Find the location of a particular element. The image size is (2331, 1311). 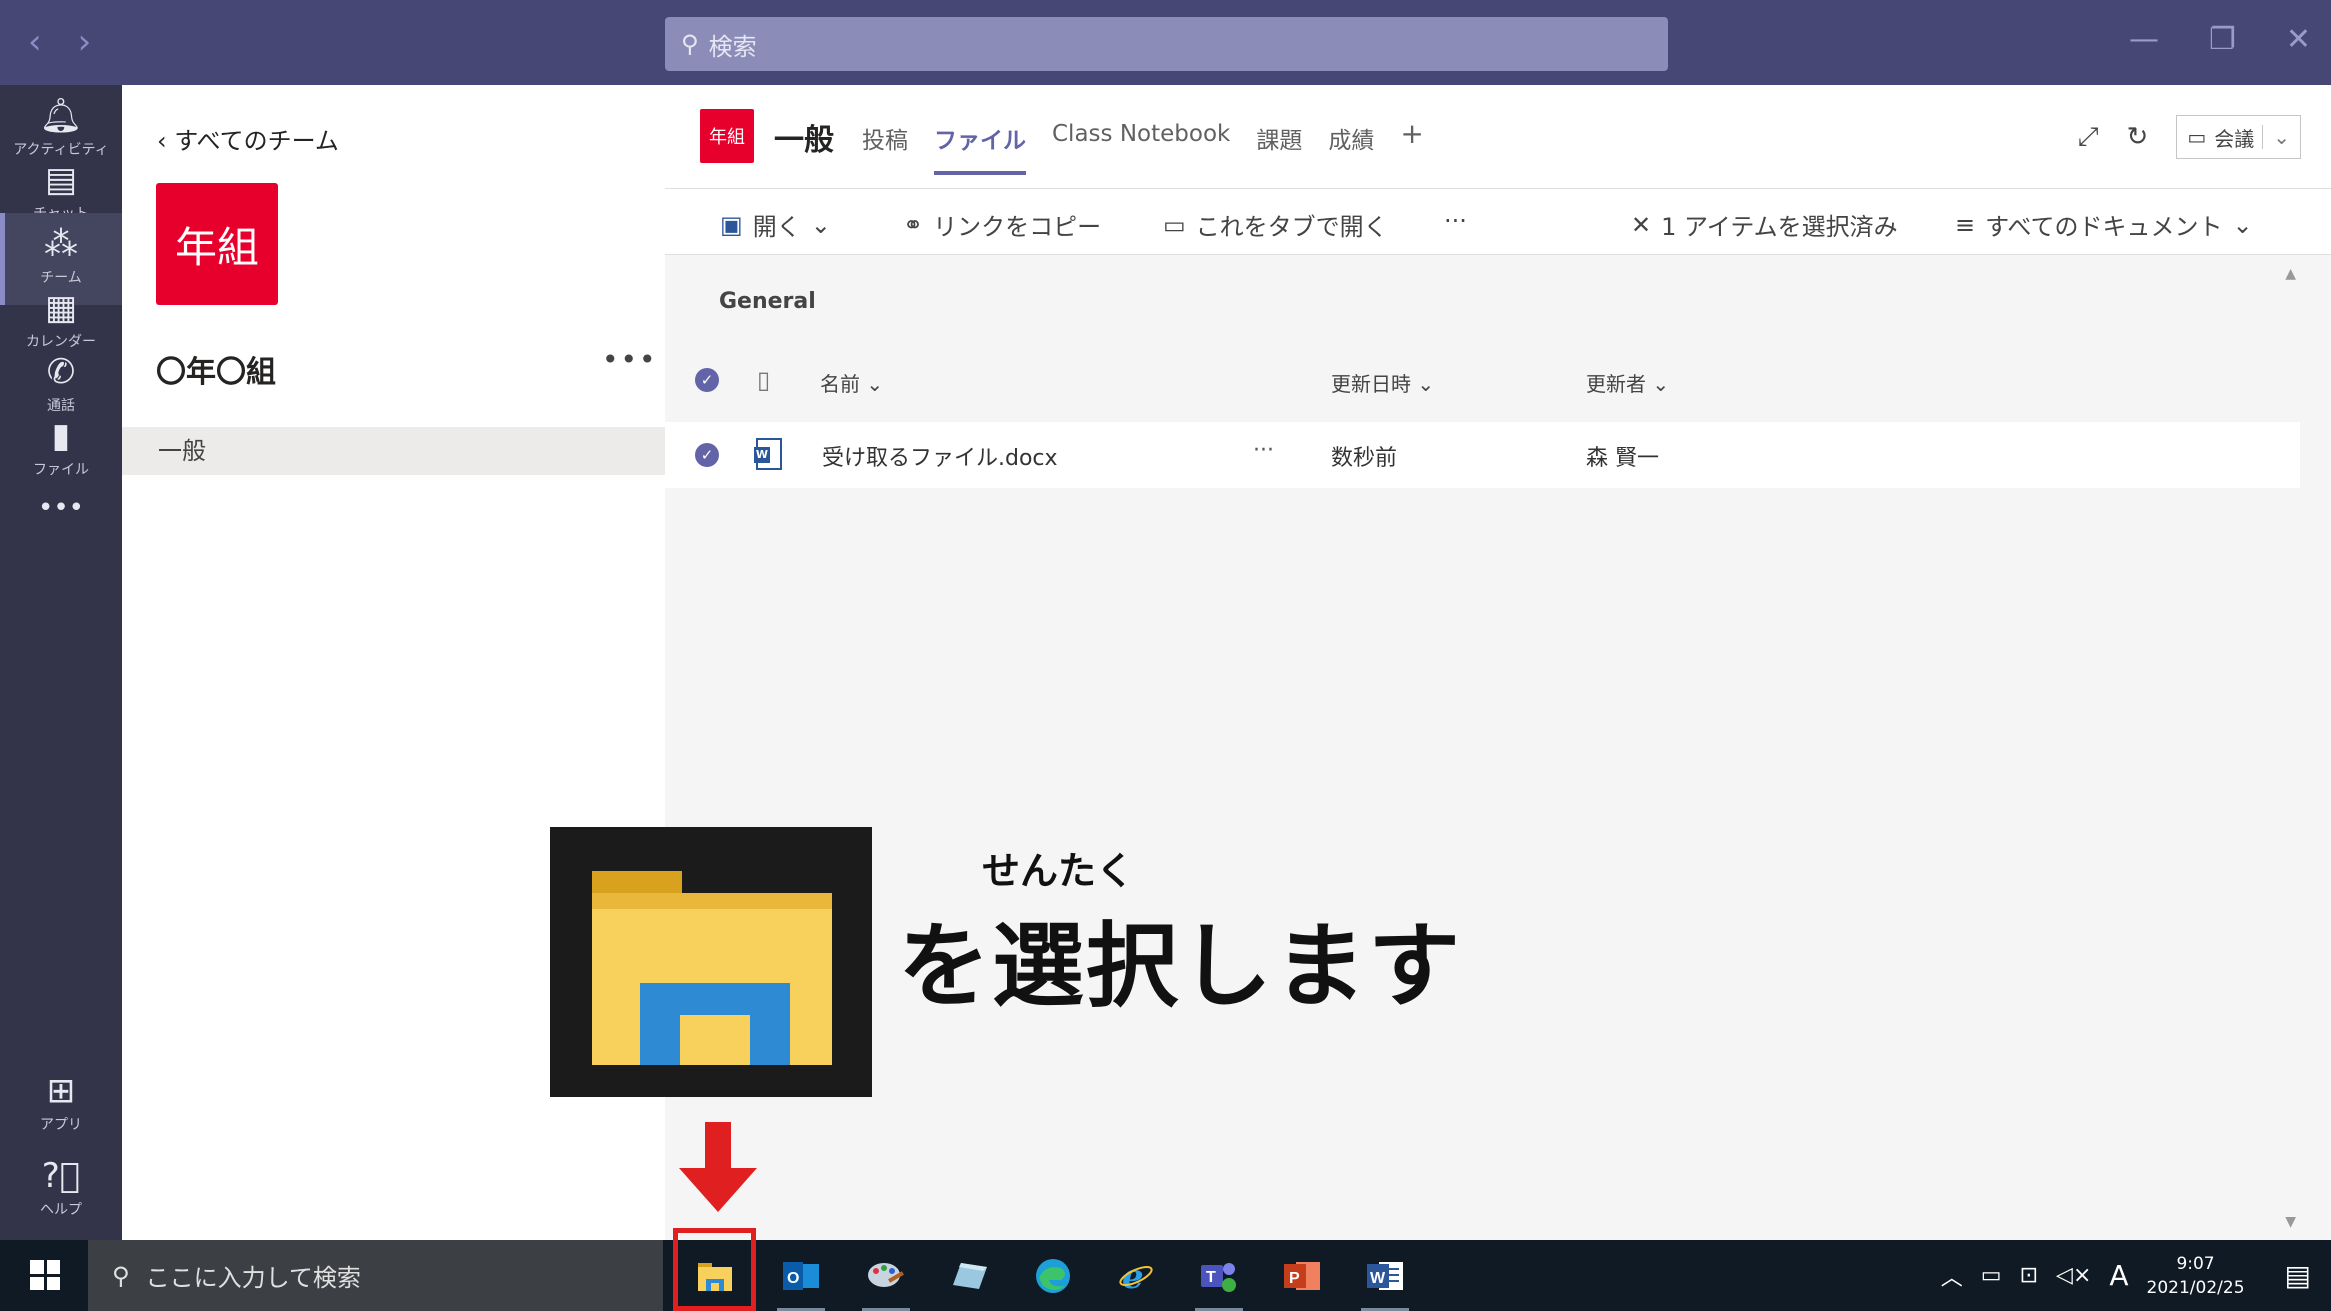

powerpoint-icon: P is located at coordinates (1302, 1276).